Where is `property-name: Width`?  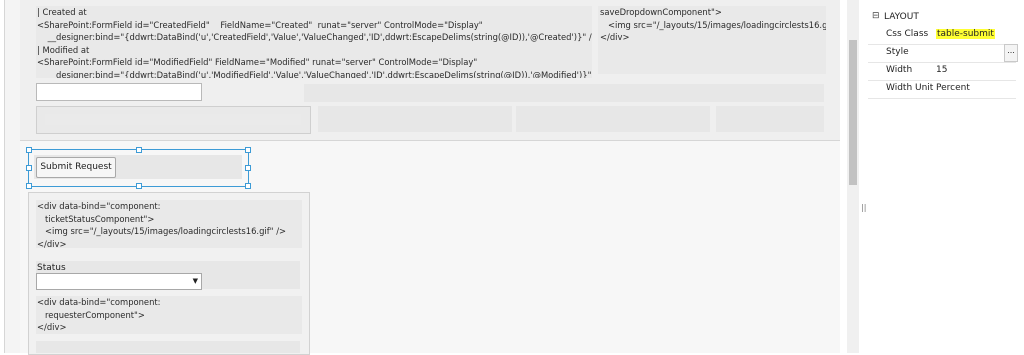 property-name: Width is located at coordinates (899, 70).